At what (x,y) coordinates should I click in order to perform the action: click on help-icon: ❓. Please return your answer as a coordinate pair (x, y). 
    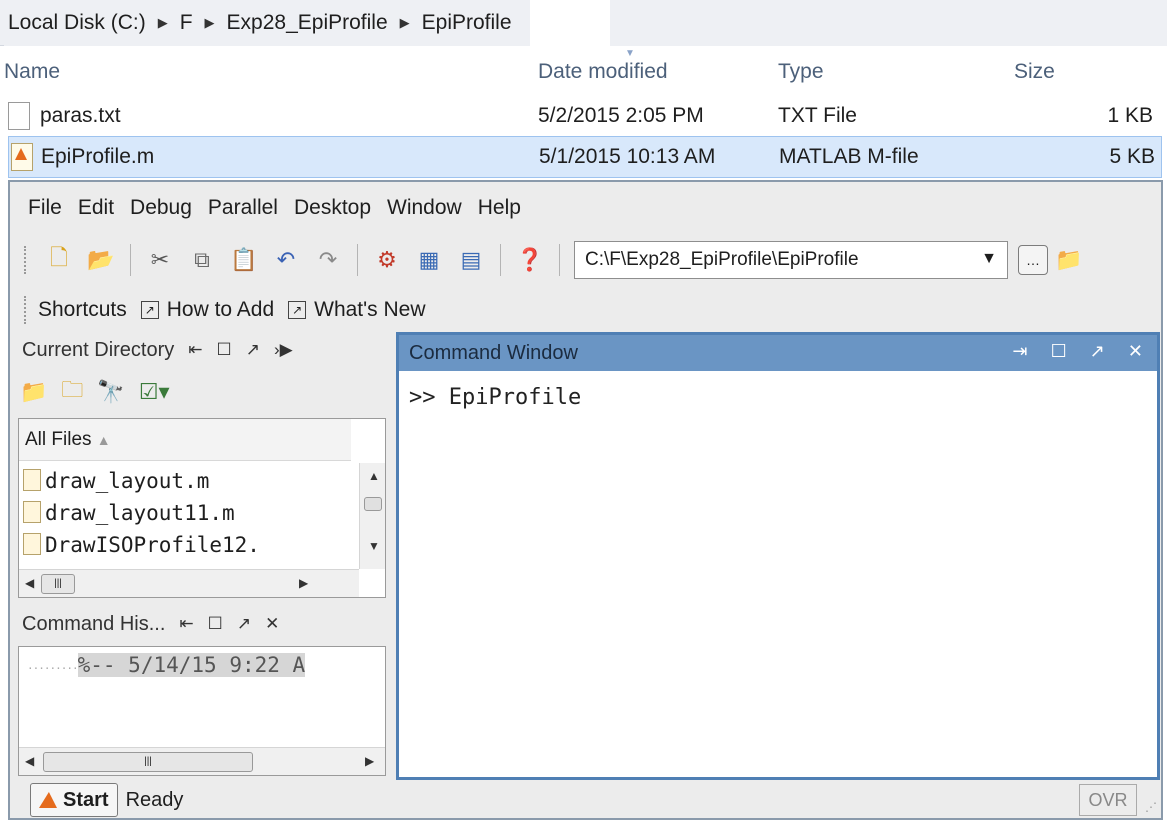
    Looking at the image, I should click on (530, 260).